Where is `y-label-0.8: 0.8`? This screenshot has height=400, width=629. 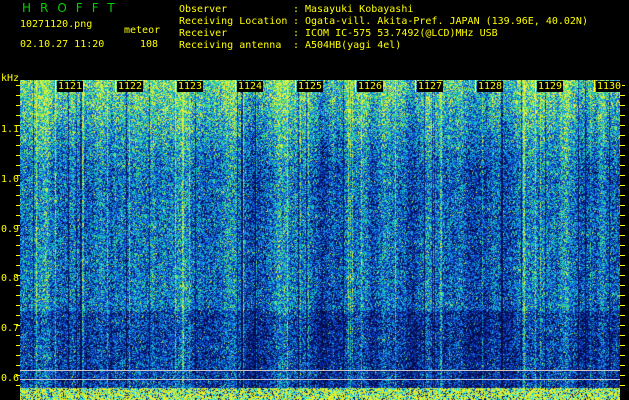 y-label-0.8: 0.8 is located at coordinates (10, 278).